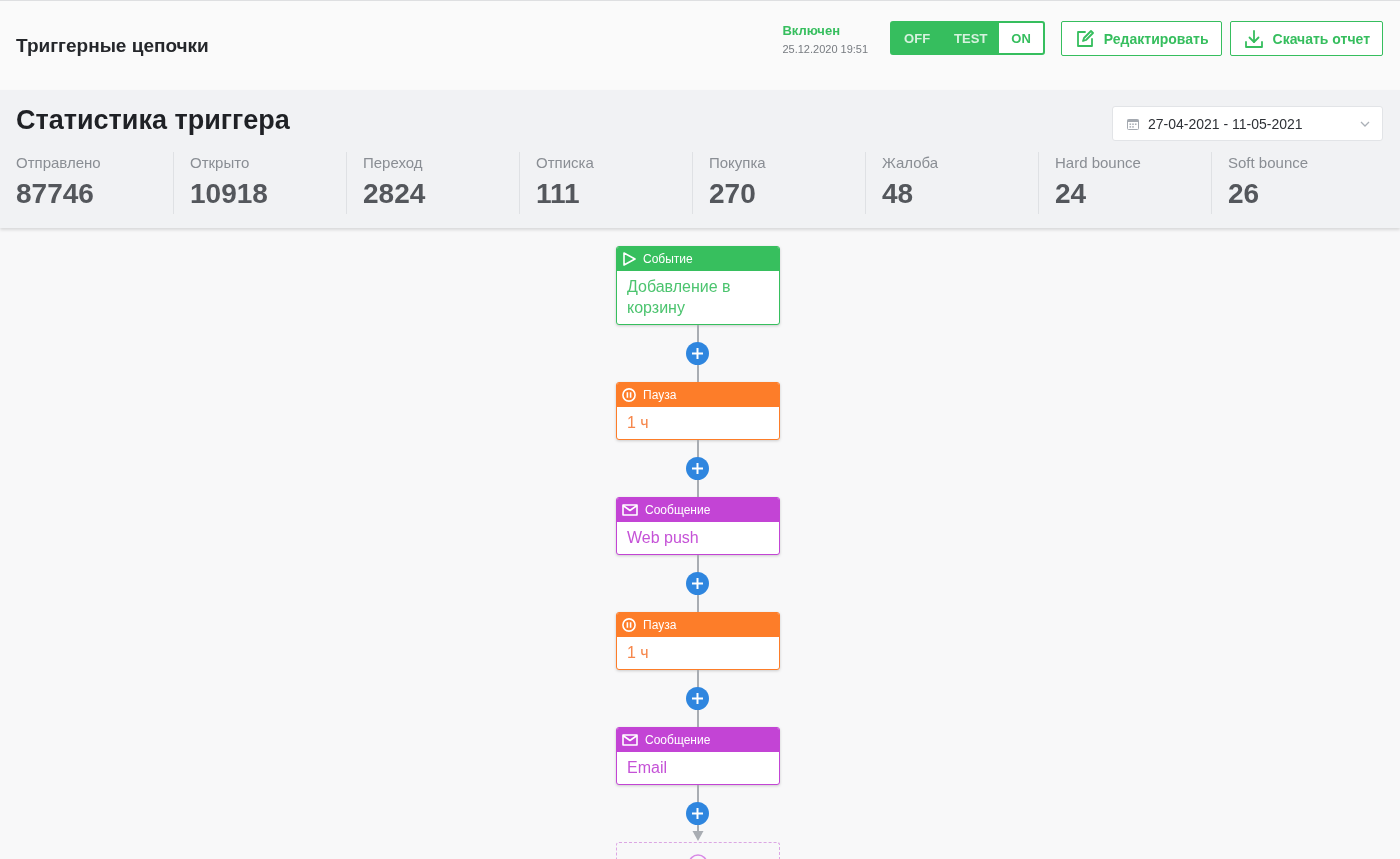 The height and width of the screenshot is (859, 1400). I want to click on metric-value: 48, so click(898, 194).